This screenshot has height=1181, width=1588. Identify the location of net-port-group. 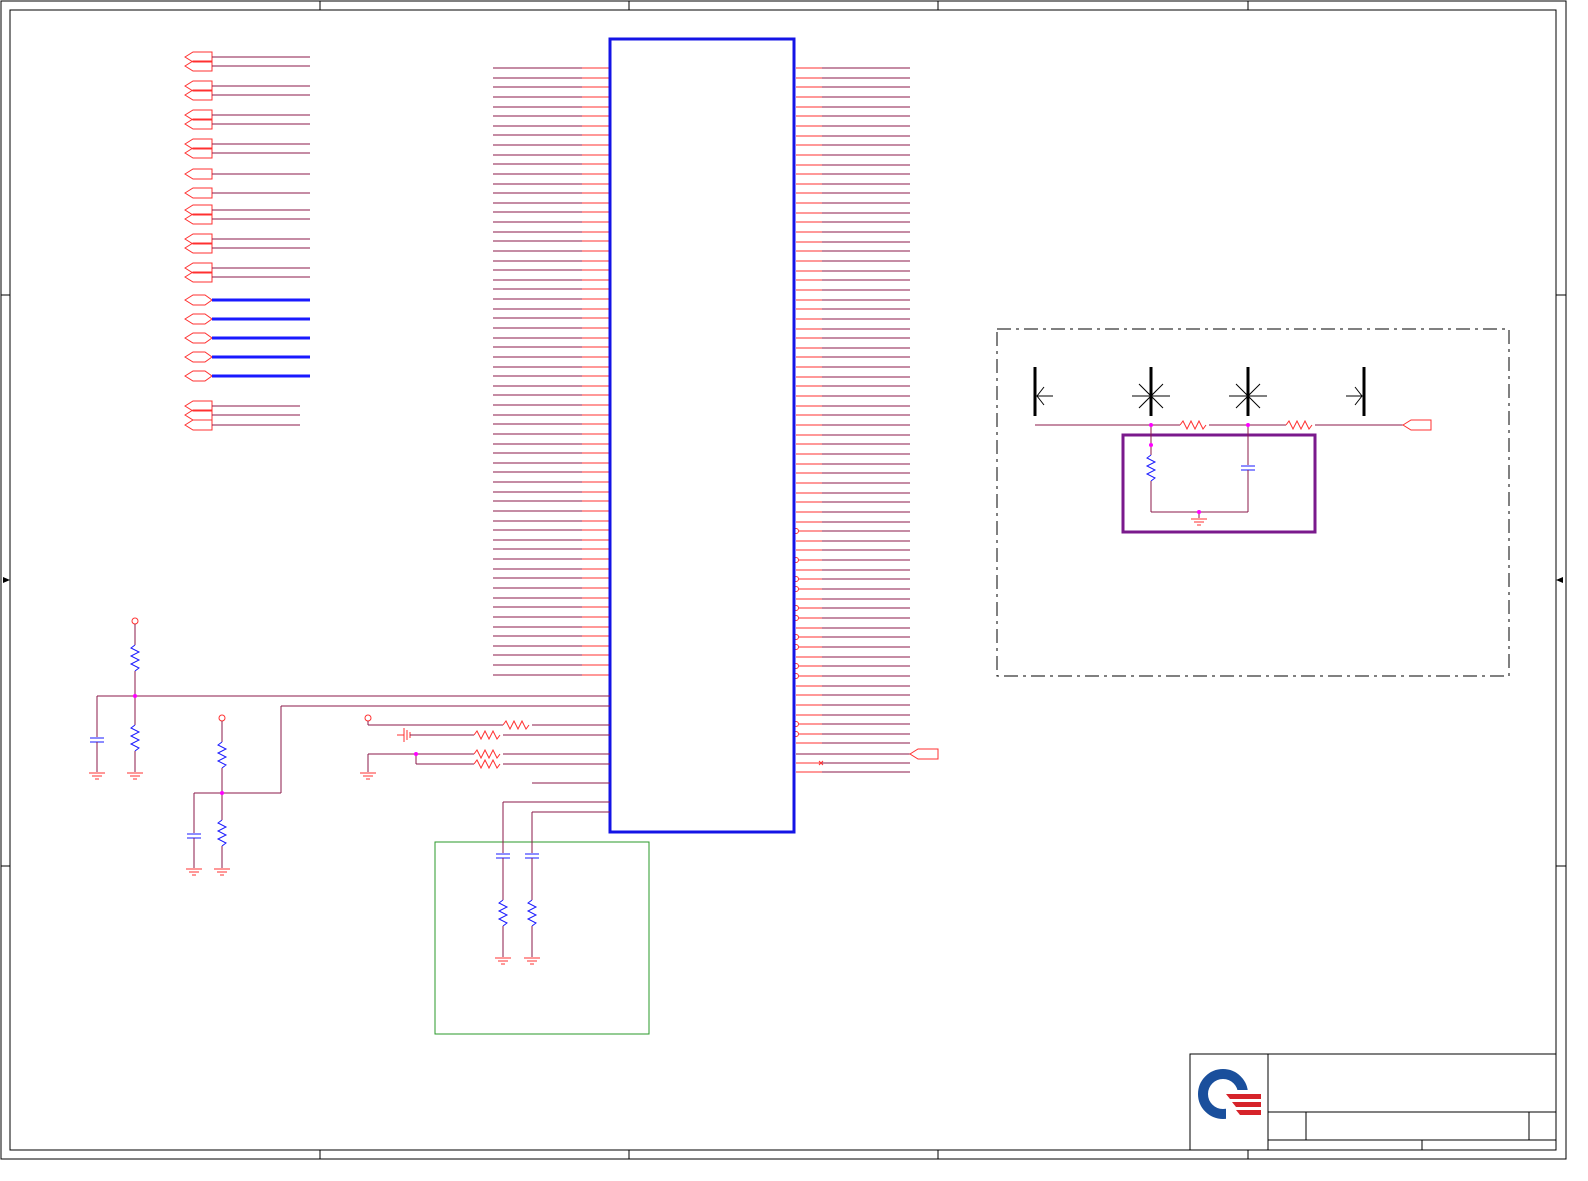
(247, 241).